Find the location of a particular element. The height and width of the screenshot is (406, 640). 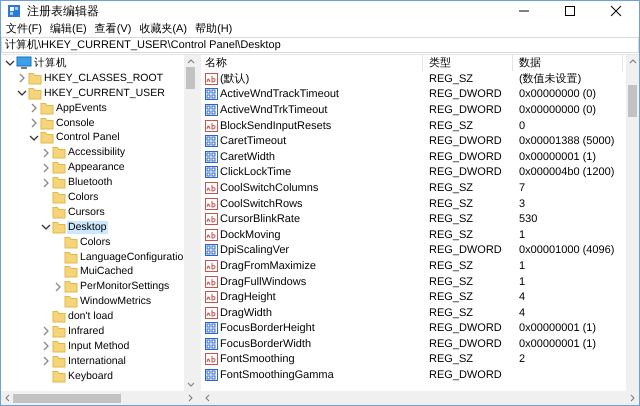

tree-item: MuiCached is located at coordinates (106, 271).